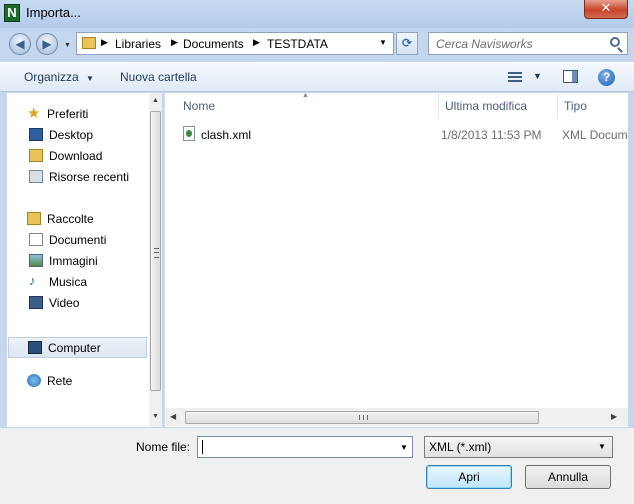  I want to click on organize-menu-button: Organizza ▼, so click(59, 77).